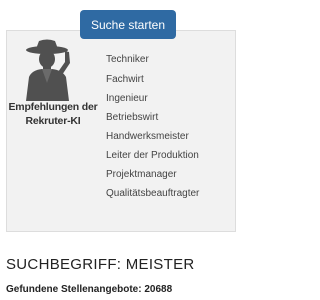  What do you see at coordinates (152, 98) in the screenshot?
I see `job-item-ingenieur: Ingenieur` at bounding box center [152, 98].